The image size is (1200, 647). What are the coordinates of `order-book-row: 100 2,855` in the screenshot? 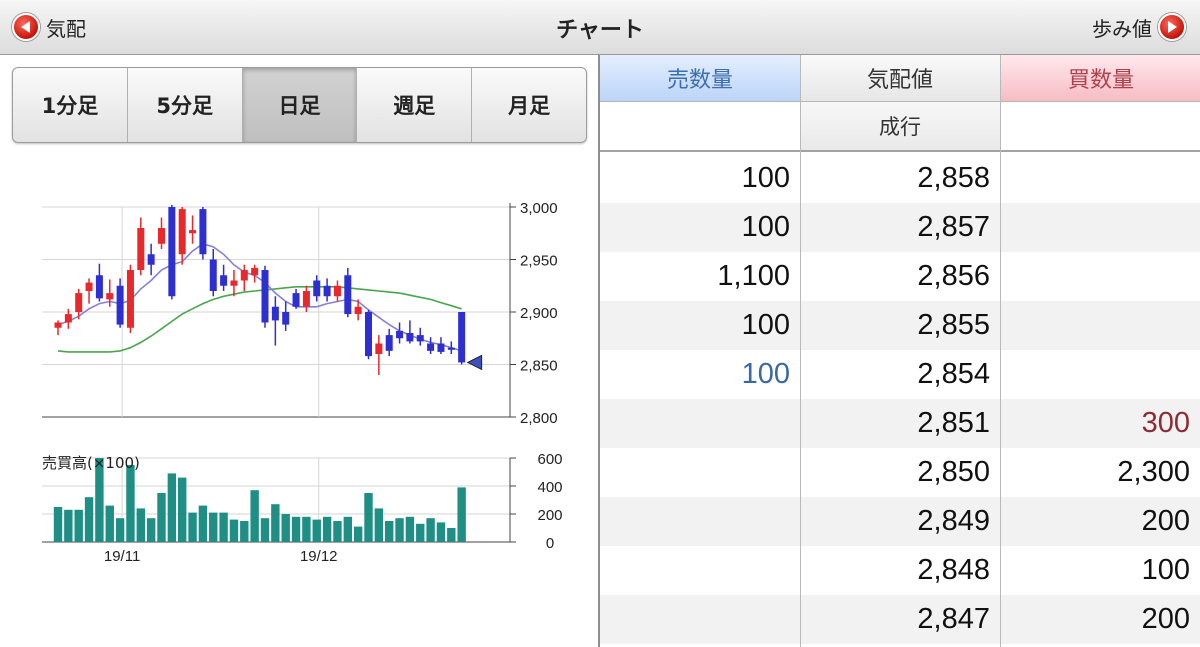 It's located at (900, 325).